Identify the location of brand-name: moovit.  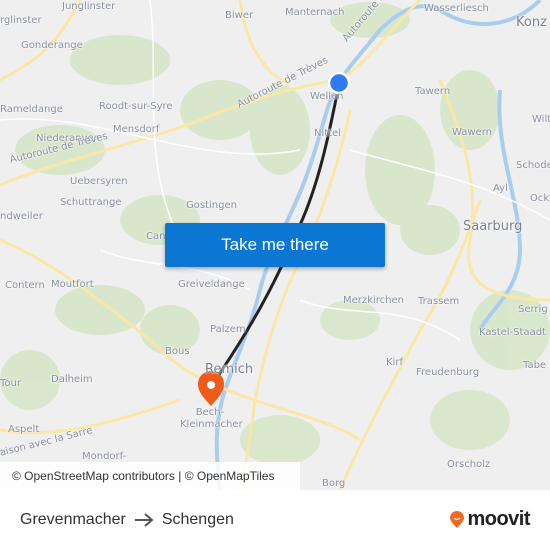
(498, 519).